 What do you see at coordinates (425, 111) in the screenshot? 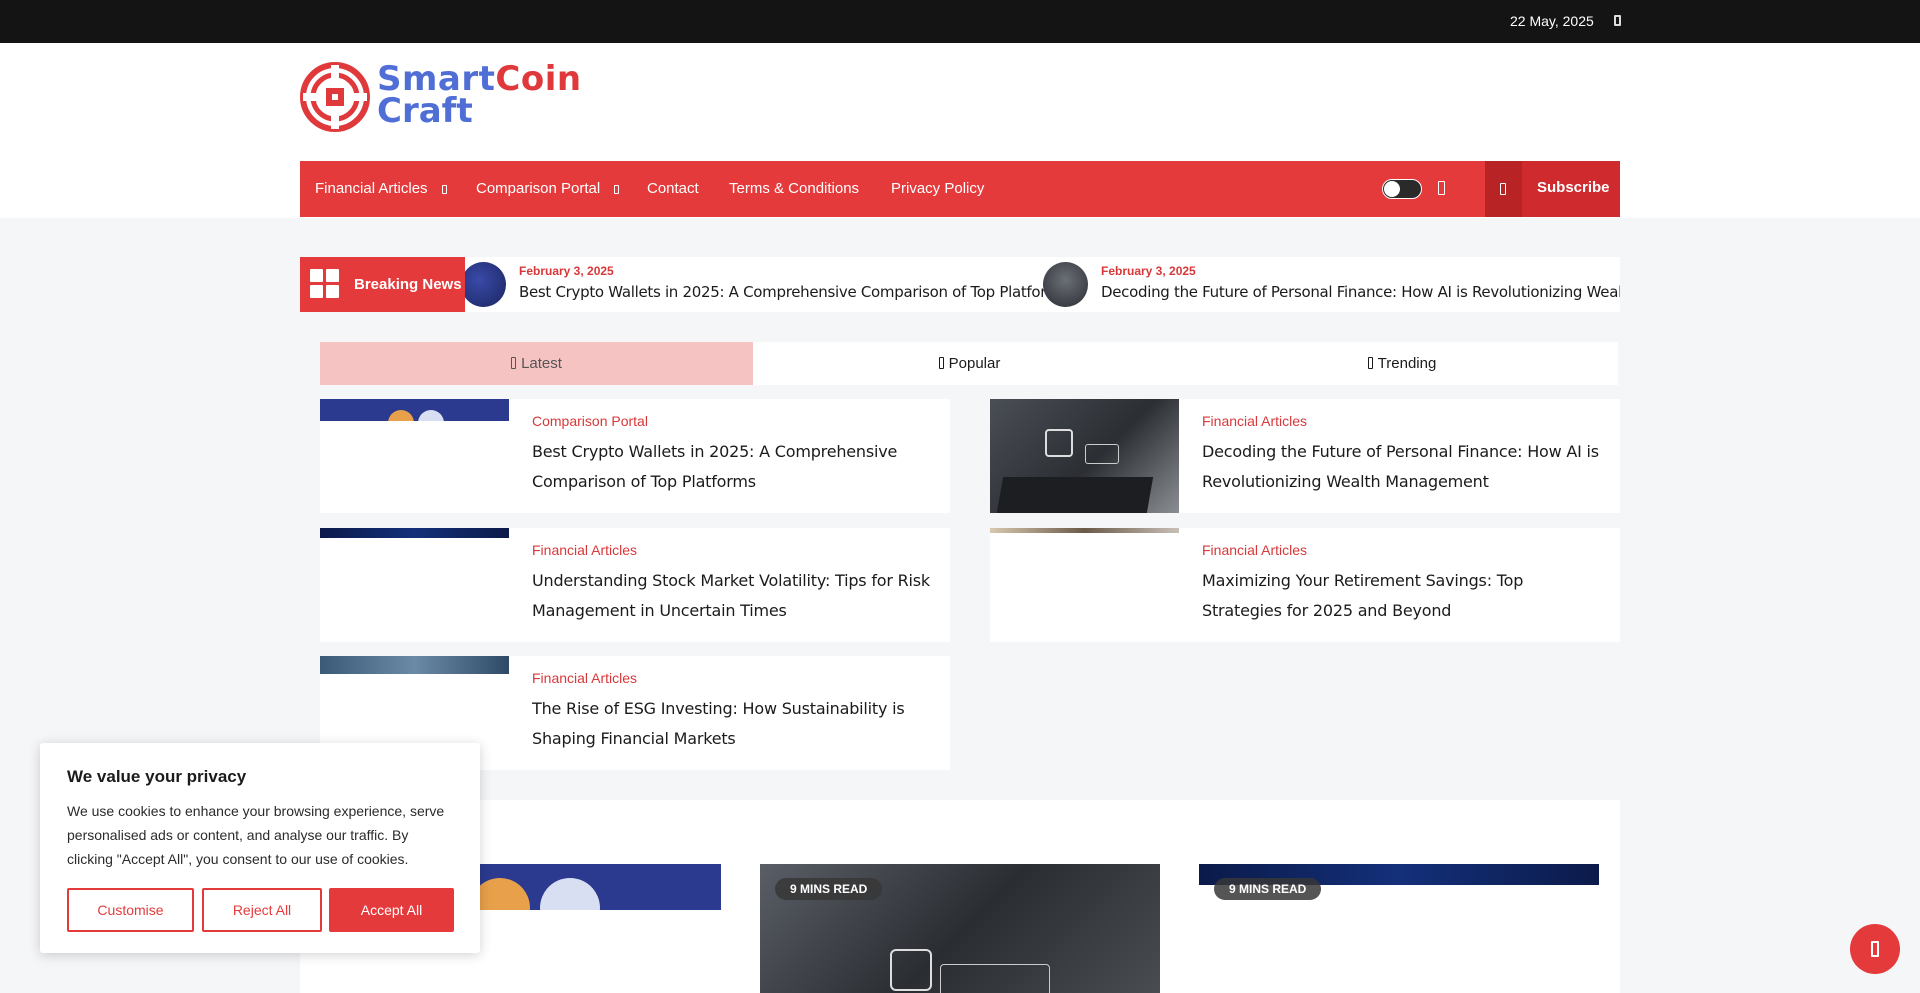
I see `logo-text-line2: Craft` at bounding box center [425, 111].